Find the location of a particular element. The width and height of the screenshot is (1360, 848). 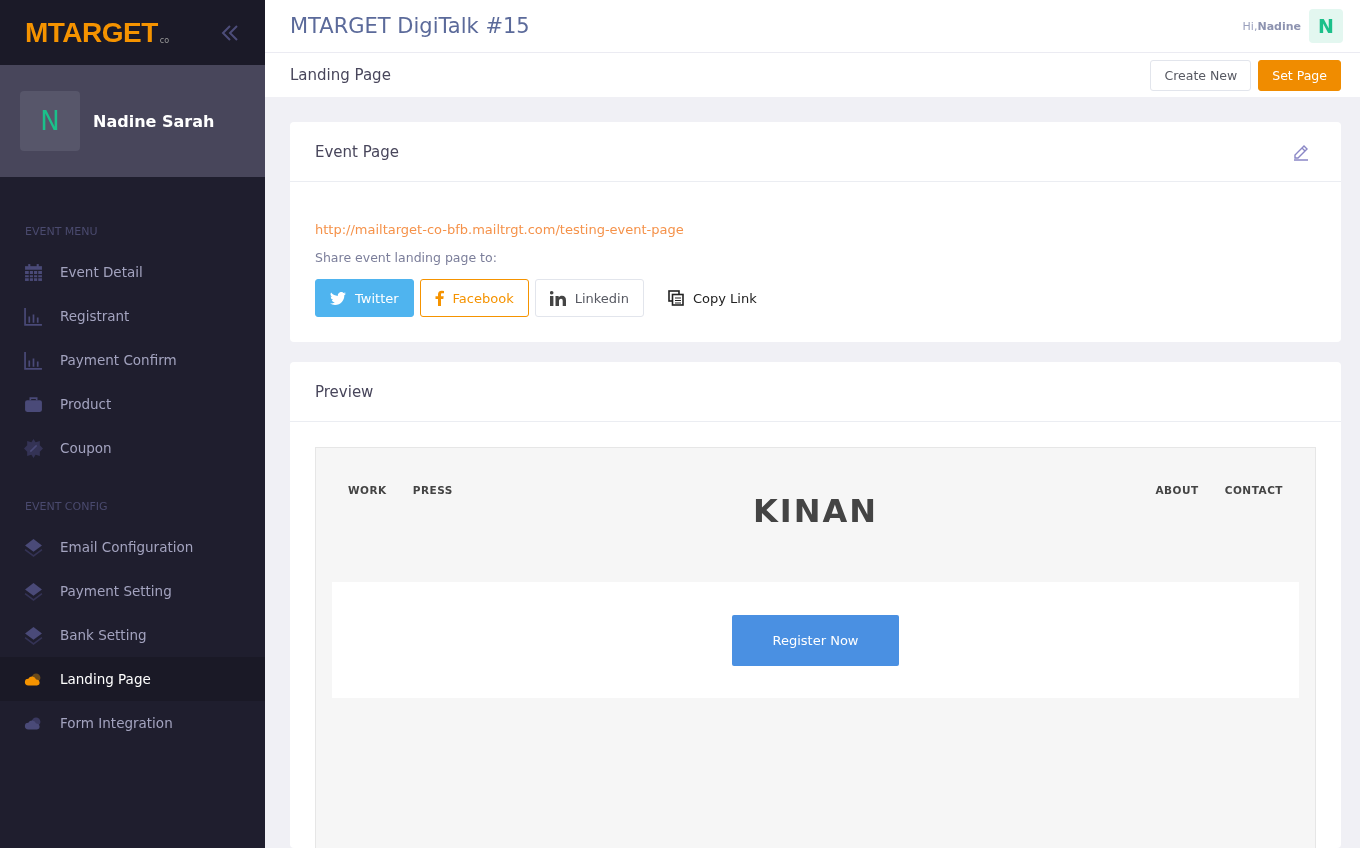

sidebar-item: Event Detail is located at coordinates (132, 272).